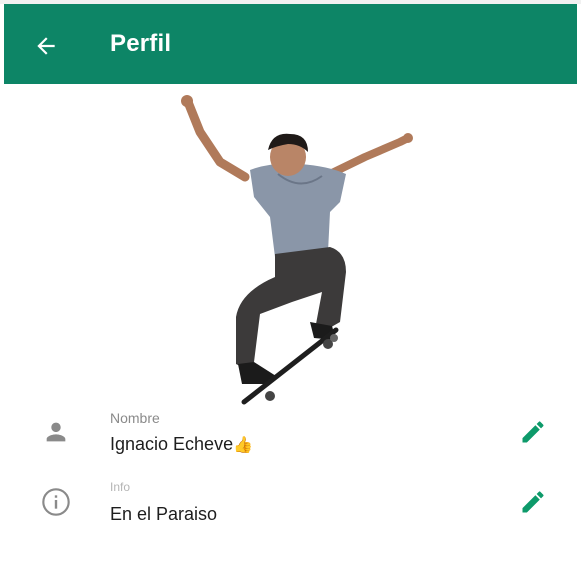  I want to click on page-title: Perfil, so click(141, 43).